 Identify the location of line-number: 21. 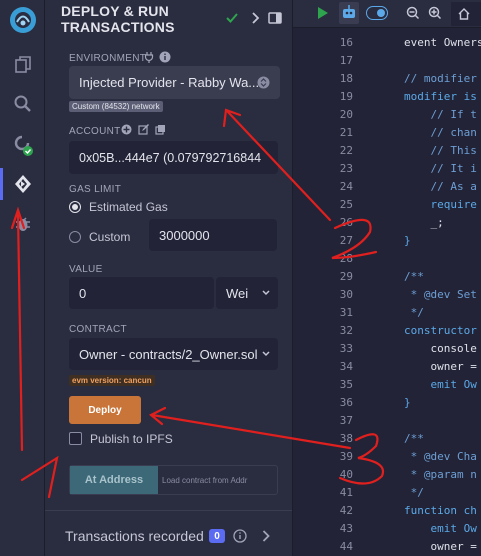
(346, 132).